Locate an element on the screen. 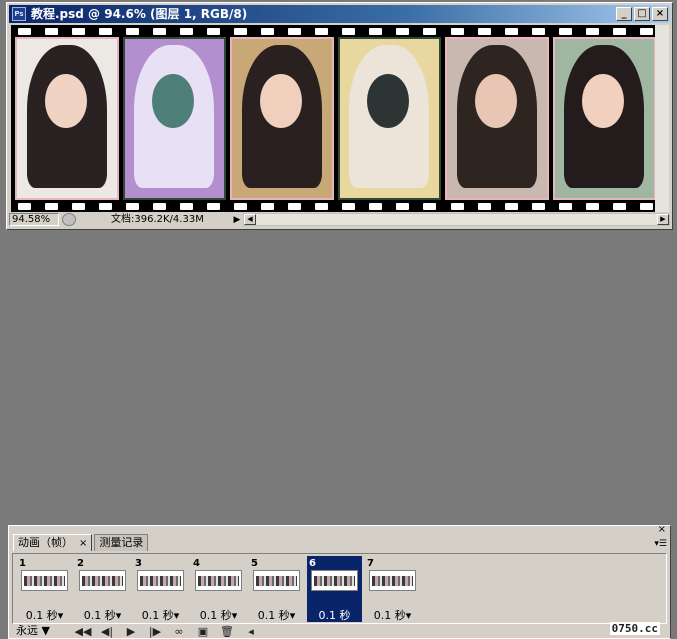  tab-close-icon: × is located at coordinates (83, 543).